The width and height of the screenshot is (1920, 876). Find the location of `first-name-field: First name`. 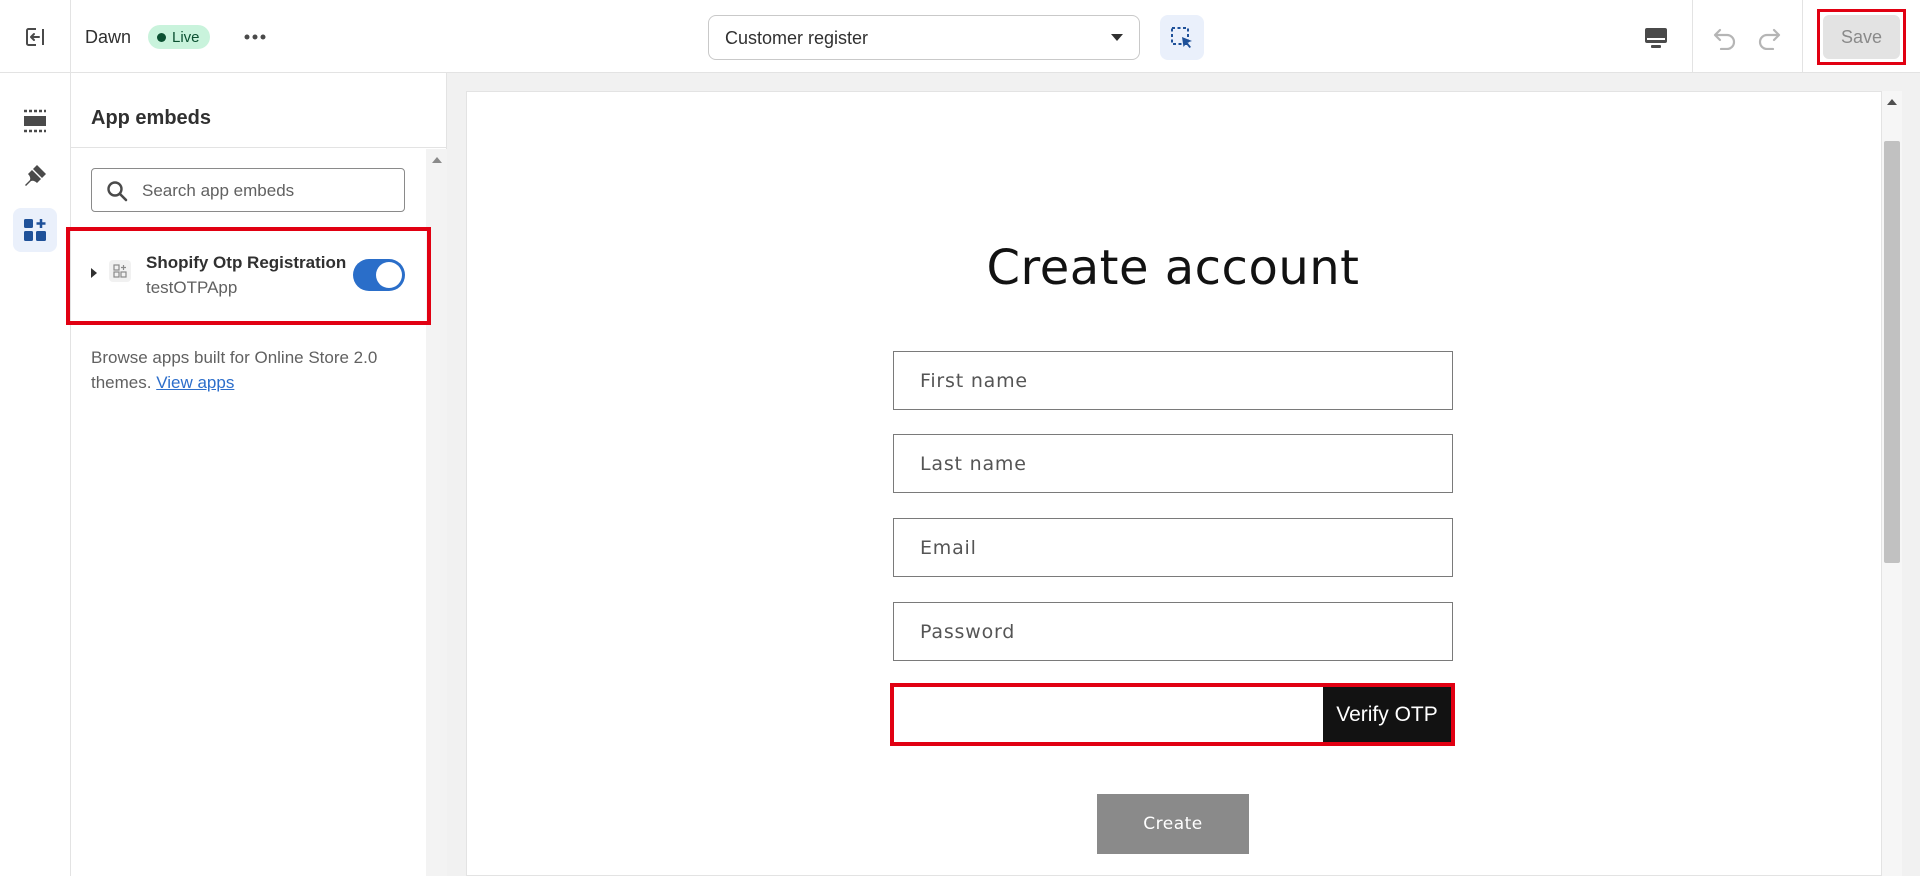

first-name-field: First name is located at coordinates (1173, 380).